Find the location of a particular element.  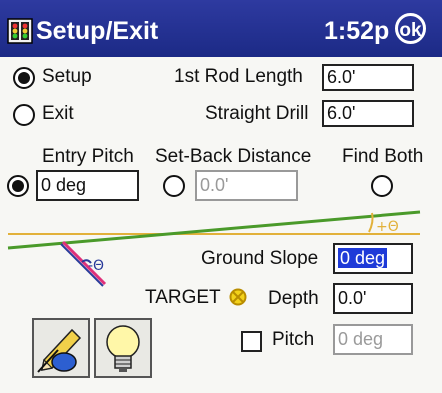

pitch-label: Pitch is located at coordinates (293, 340).